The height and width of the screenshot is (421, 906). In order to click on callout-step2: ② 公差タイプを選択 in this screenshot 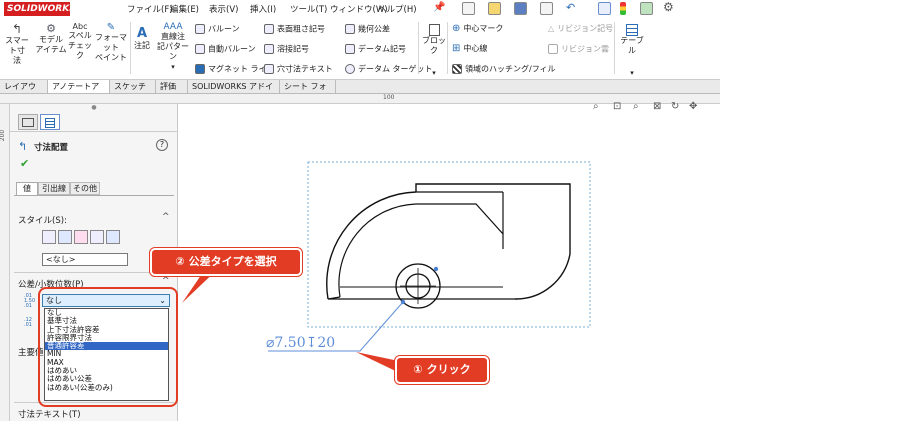, I will do `click(226, 262)`.